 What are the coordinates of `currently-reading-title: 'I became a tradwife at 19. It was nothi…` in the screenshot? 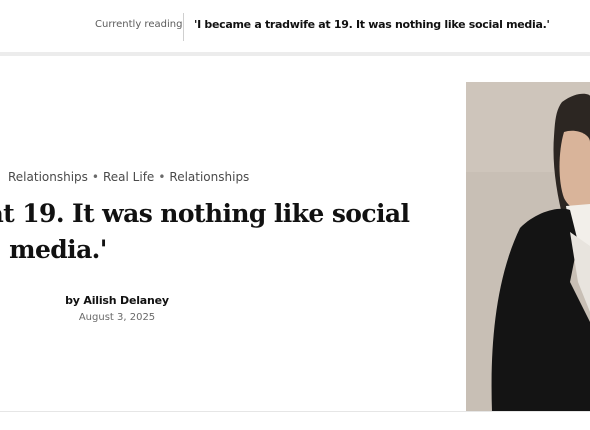 It's located at (372, 24).